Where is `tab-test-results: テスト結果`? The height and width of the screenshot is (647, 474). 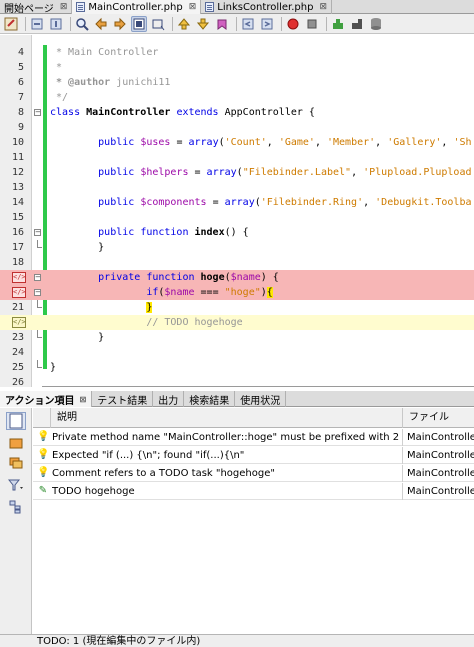 tab-test-results: テスト結果 is located at coordinates (123, 399).